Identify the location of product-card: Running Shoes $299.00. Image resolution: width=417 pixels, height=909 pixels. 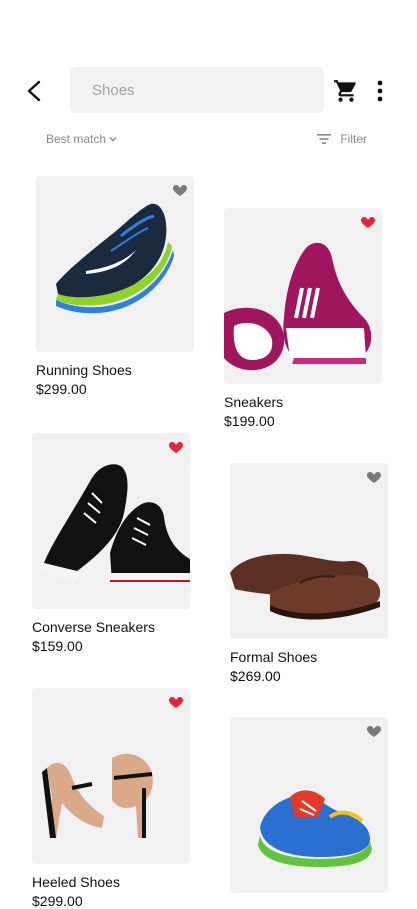
(115, 286).